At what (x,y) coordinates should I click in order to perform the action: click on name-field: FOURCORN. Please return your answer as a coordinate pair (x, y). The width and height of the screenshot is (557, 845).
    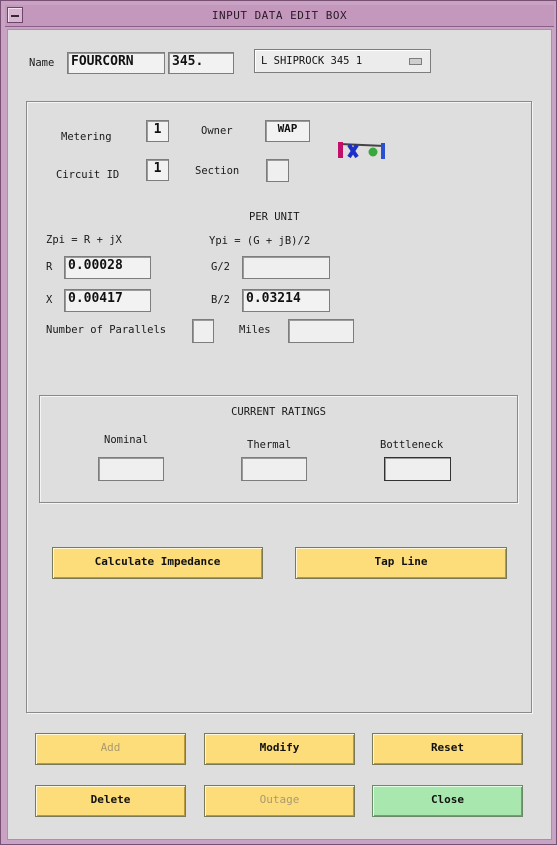
    Looking at the image, I should click on (116, 63).